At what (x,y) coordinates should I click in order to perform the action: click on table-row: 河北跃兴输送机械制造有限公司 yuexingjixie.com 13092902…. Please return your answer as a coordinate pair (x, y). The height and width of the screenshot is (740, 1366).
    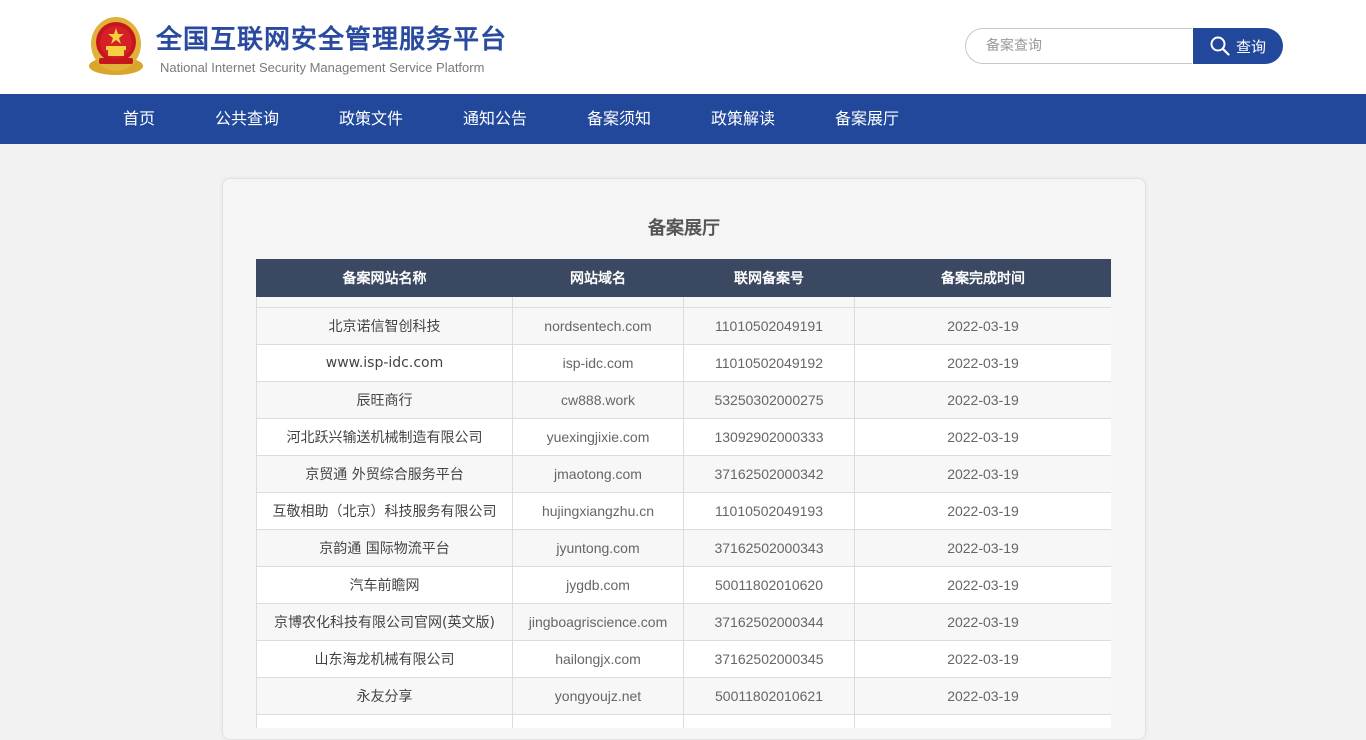
    Looking at the image, I should click on (683, 437).